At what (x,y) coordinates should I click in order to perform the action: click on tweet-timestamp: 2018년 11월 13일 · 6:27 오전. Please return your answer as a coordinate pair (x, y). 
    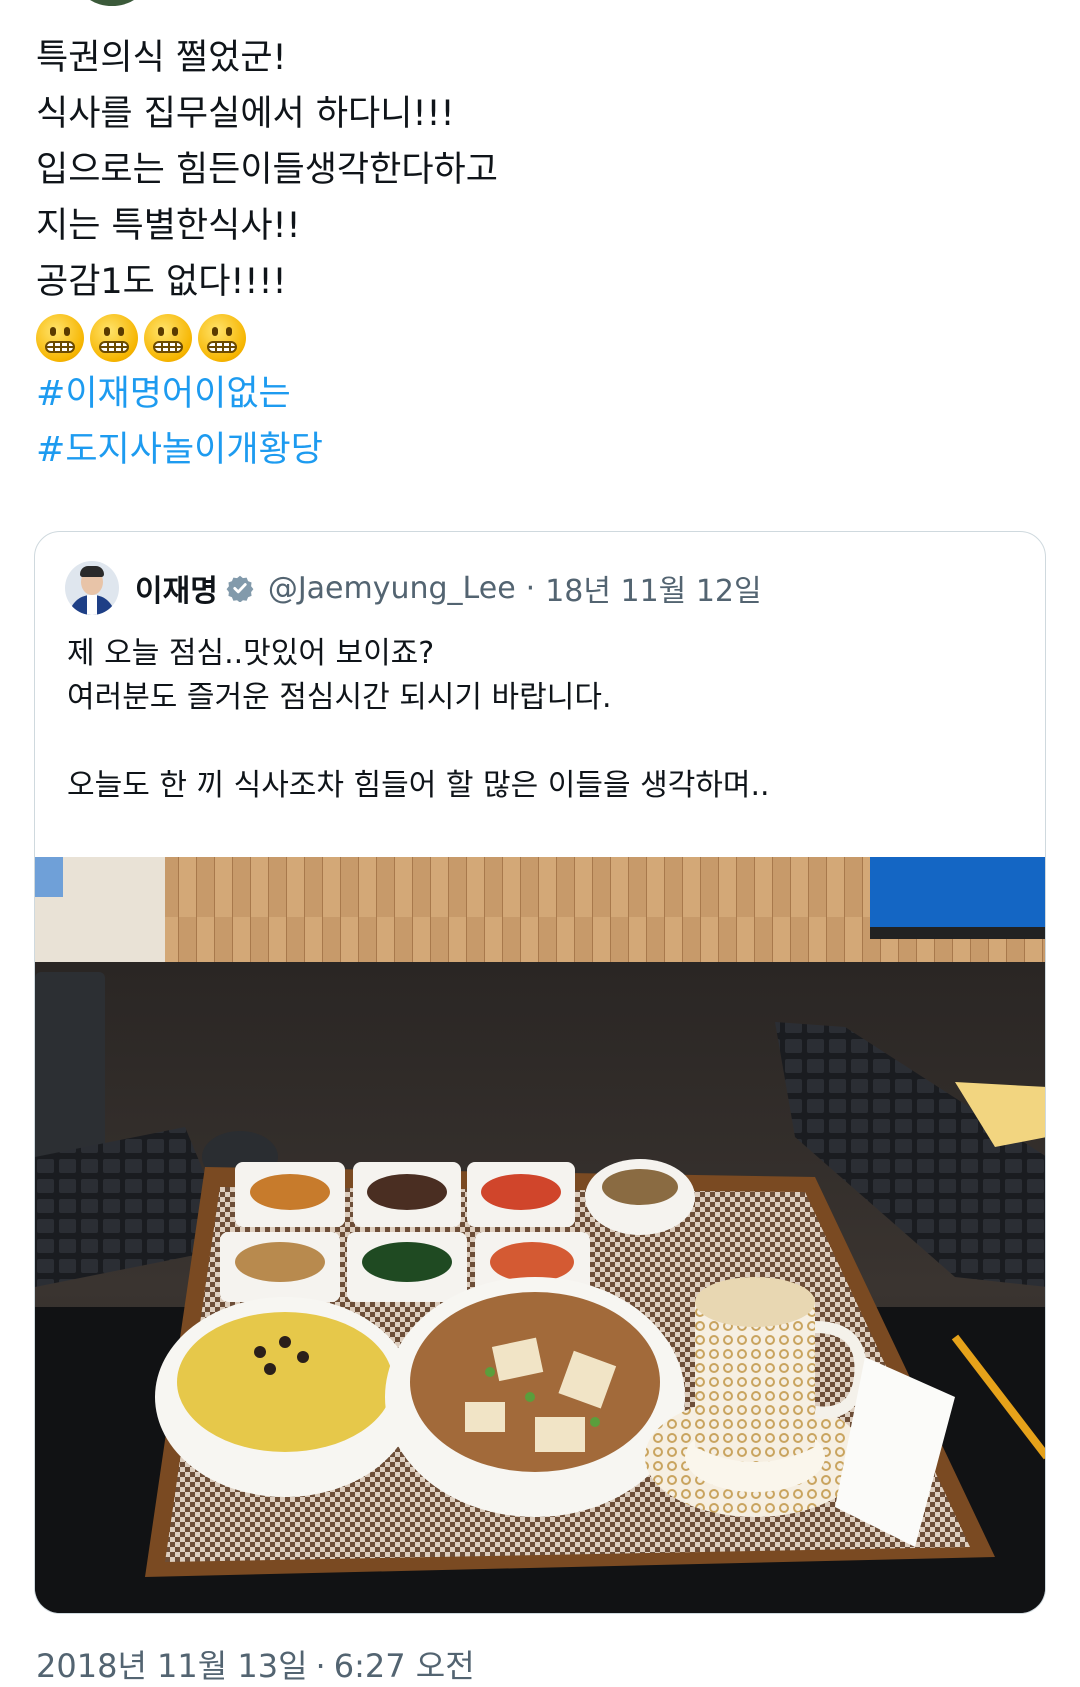
    Looking at the image, I should click on (255, 1664).